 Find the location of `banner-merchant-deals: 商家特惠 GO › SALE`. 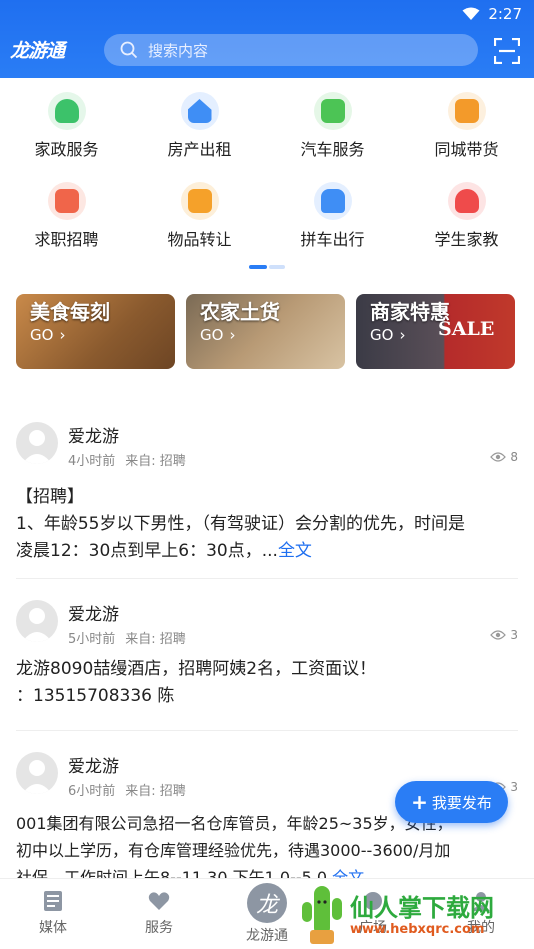

banner-merchant-deals: 商家特惠 GO › SALE is located at coordinates (435, 331).